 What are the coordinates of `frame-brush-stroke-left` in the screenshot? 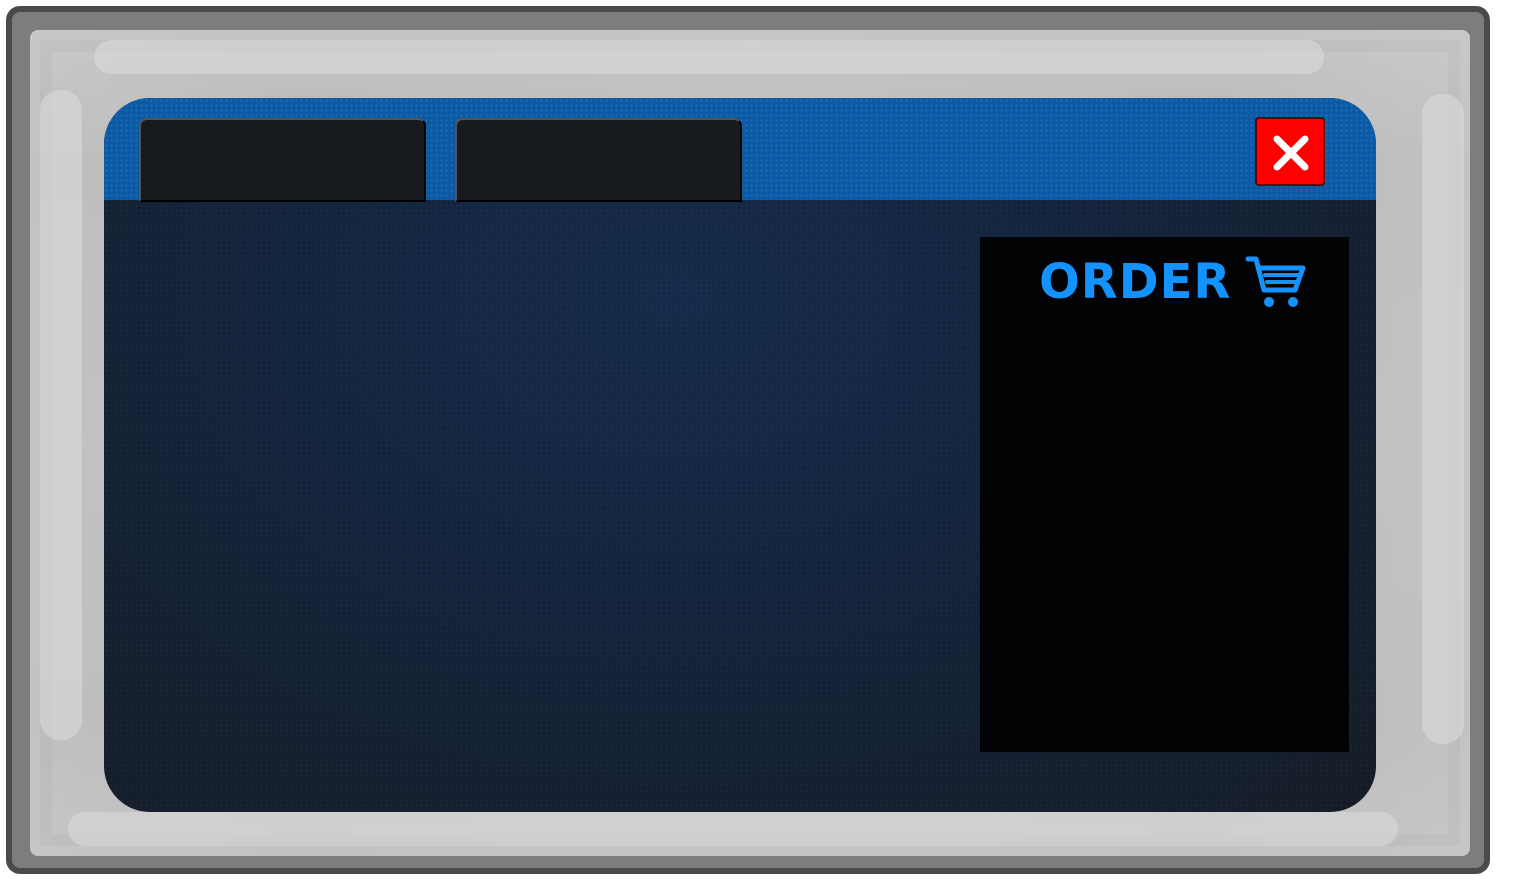 It's located at (61, 415).